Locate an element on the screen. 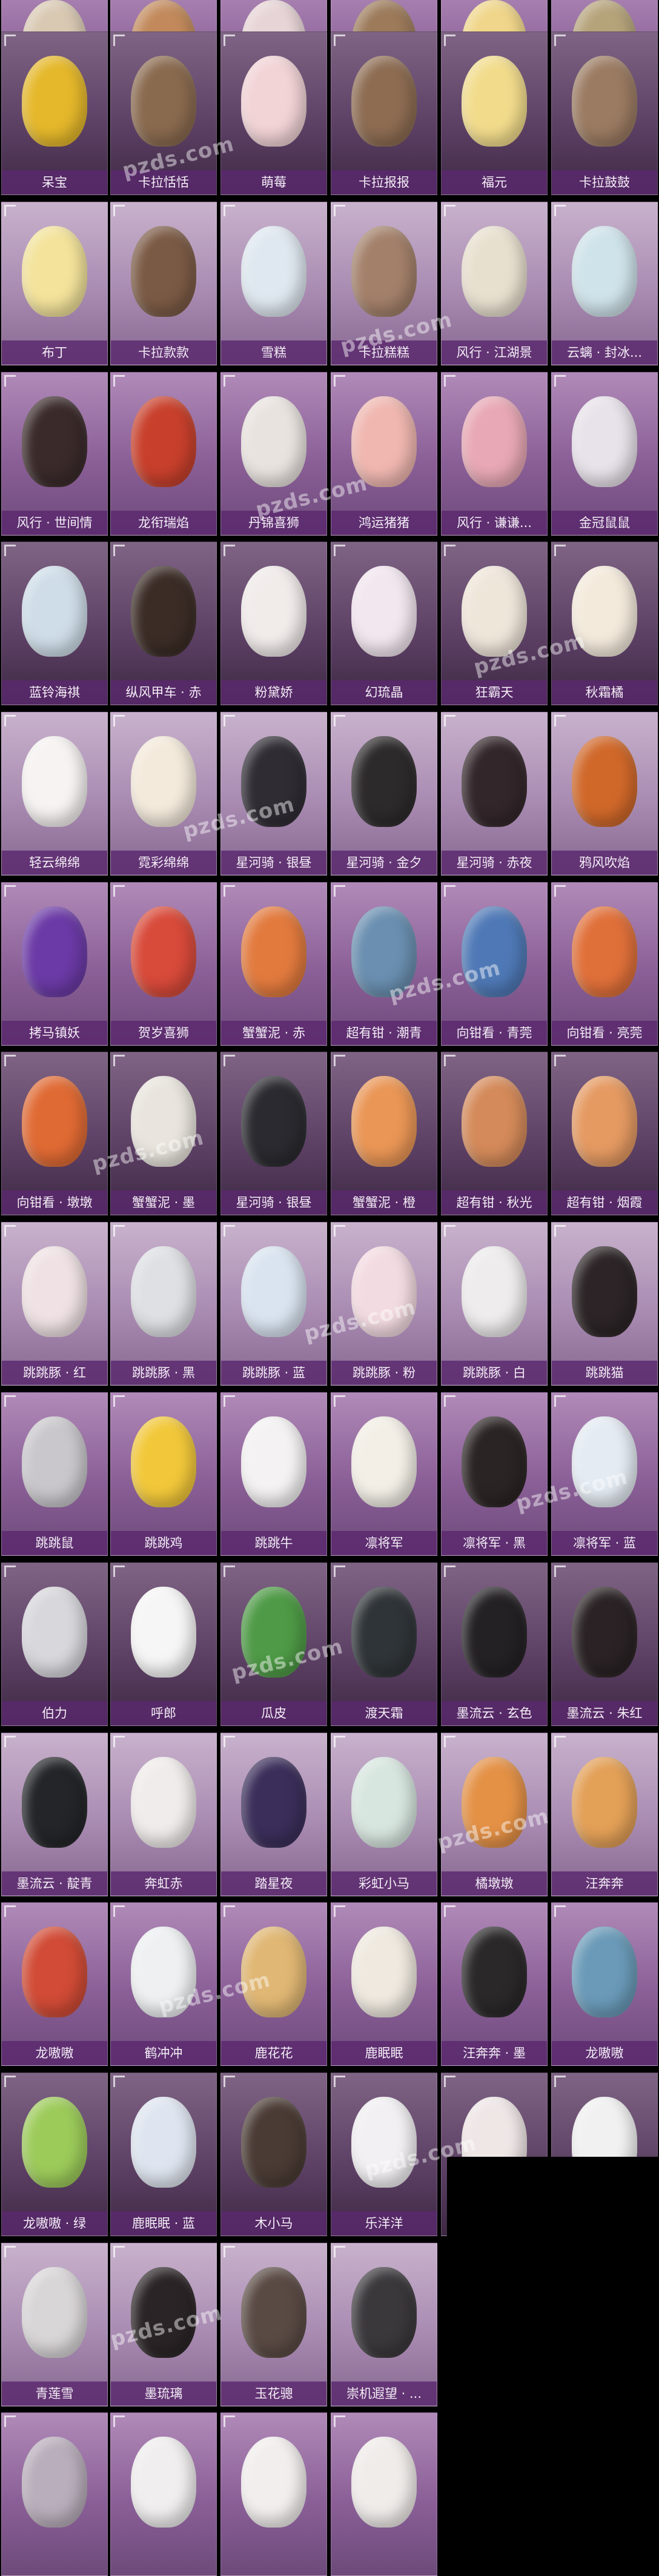  skin-card: 卡拉报报 is located at coordinates (384, 113).